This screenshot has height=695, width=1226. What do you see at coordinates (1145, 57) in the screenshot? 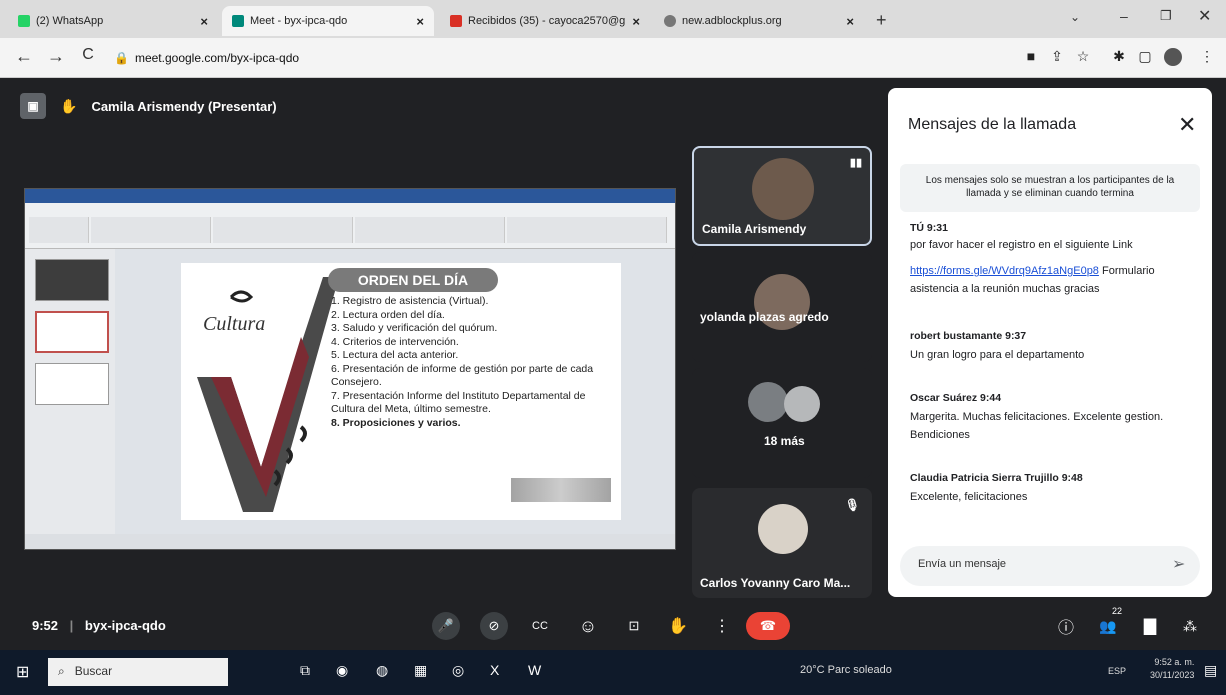
I see `sidepanel-icon: ▢` at bounding box center [1145, 57].